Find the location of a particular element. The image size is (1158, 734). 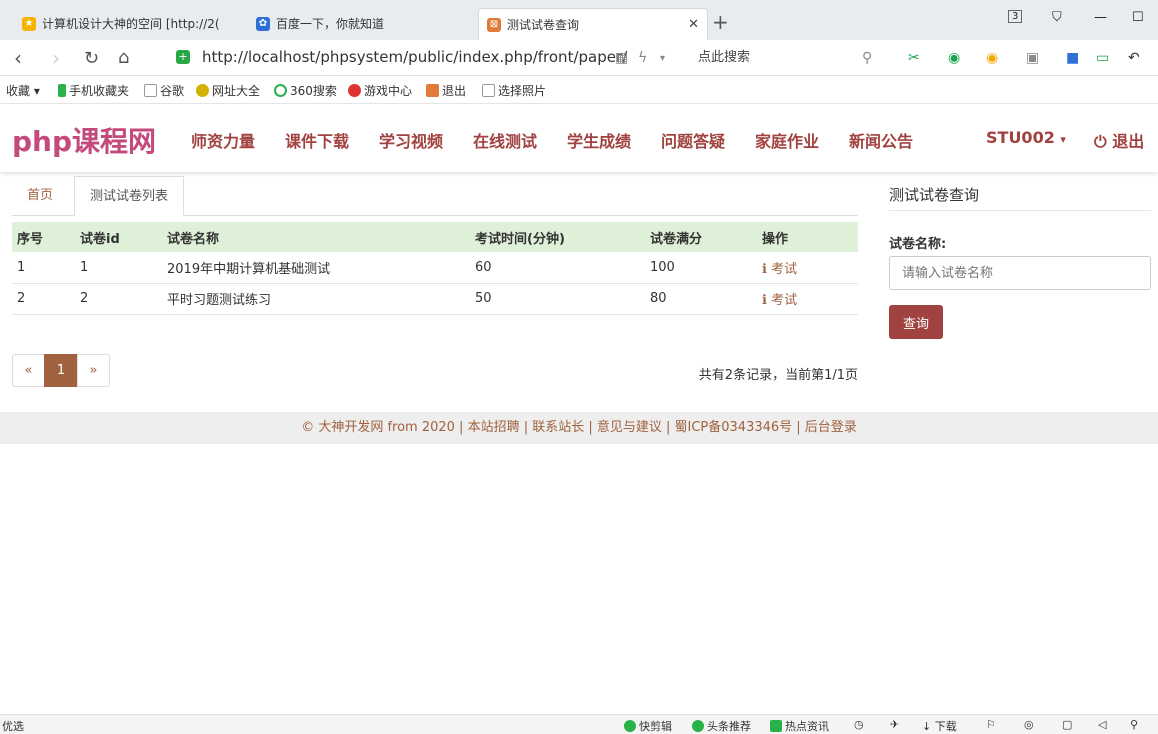

browser-tab-1: ★ 计算机设计大神的空间 [http://2( is located at coordinates (129, 24).